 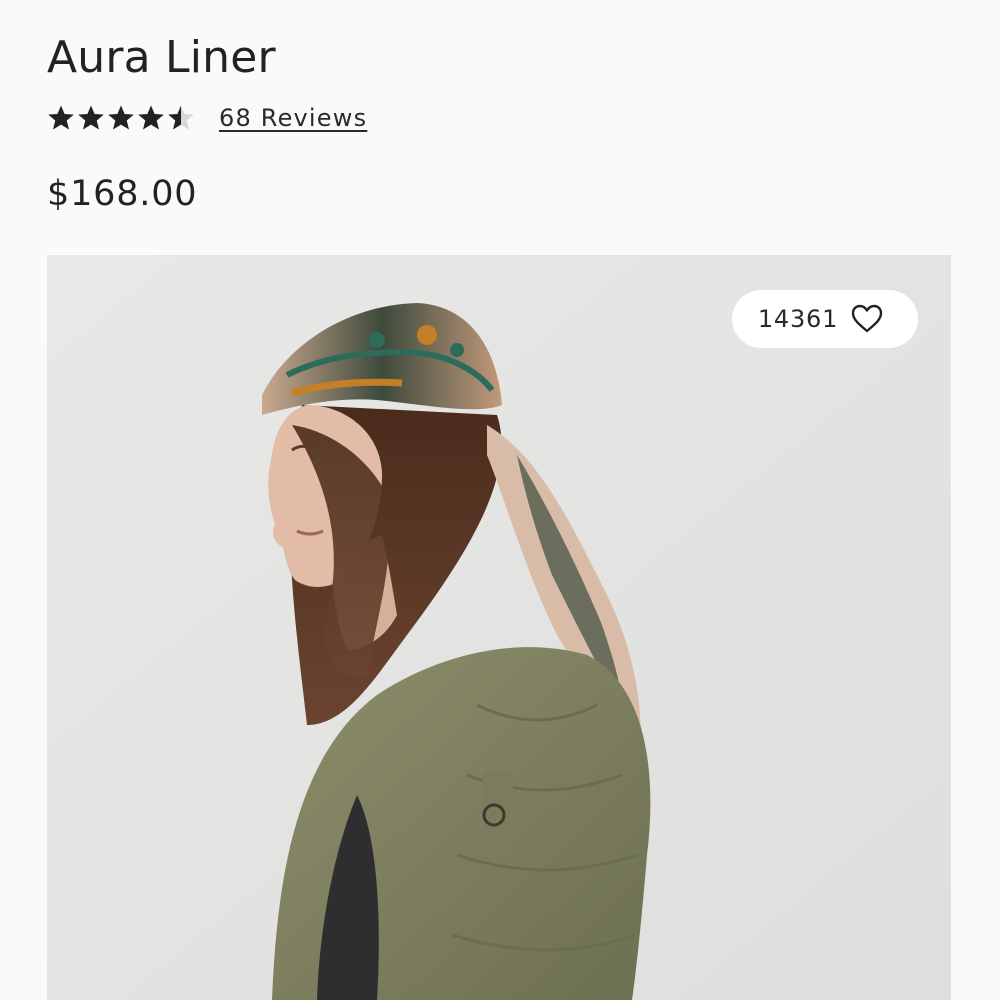 I want to click on star-rating, so click(x=121, y=118).